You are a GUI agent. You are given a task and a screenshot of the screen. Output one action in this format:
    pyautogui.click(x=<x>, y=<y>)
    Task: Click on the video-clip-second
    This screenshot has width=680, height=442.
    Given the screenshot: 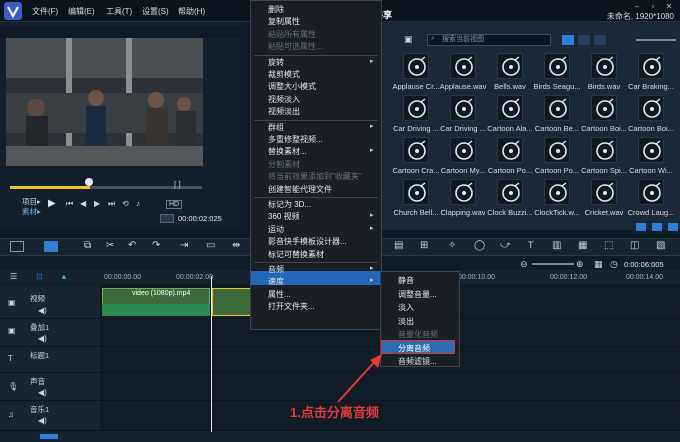 What is the action you would take?
    pyautogui.click(x=232, y=302)
    